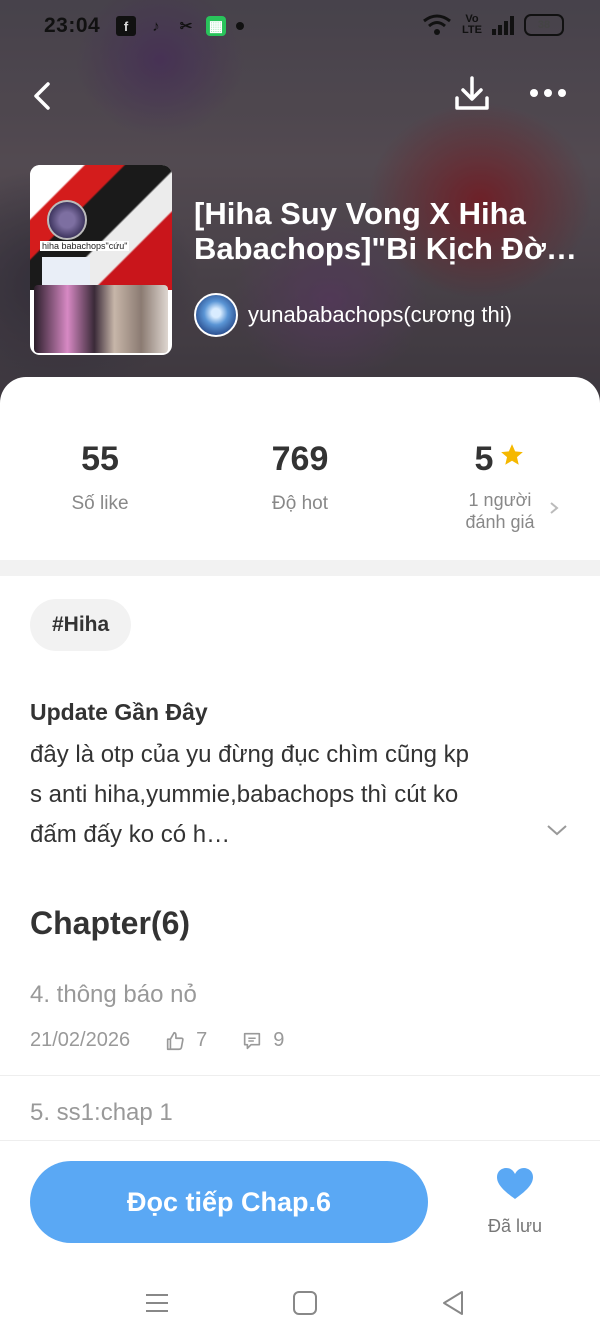 The image size is (600, 1343). I want to click on likes-stat: 55 Số like, so click(100, 477).